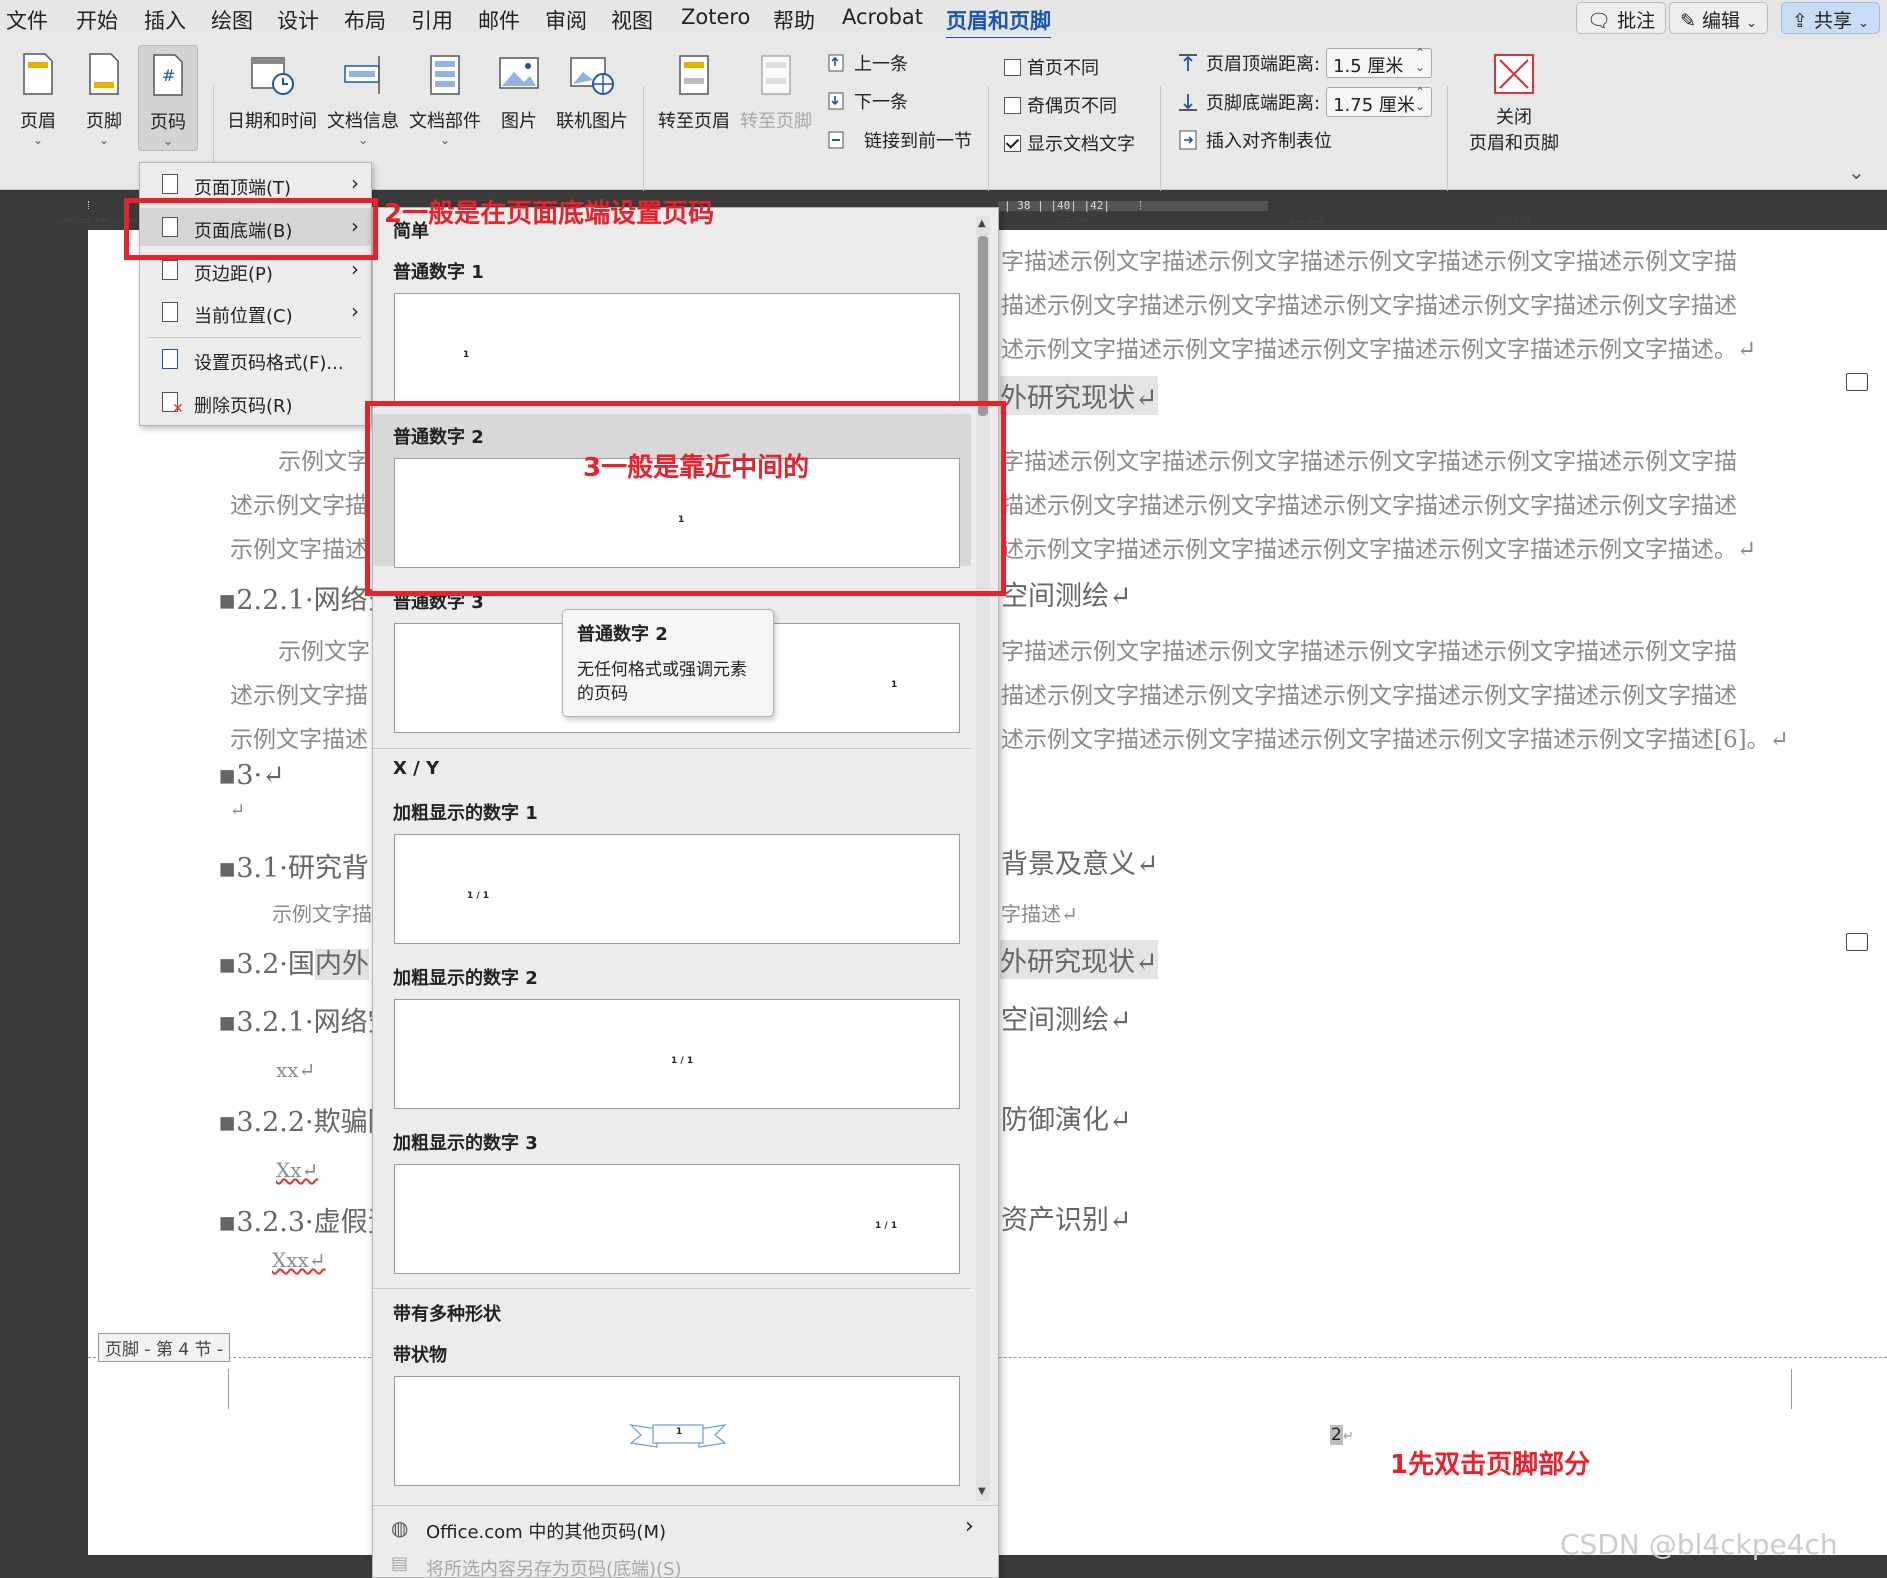 This screenshot has height=1578, width=1887. What do you see at coordinates (686, 1531) in the screenshot?
I see `more-office-page-numbers: ◍ Office.com 中的其他页码(M) ›` at bounding box center [686, 1531].